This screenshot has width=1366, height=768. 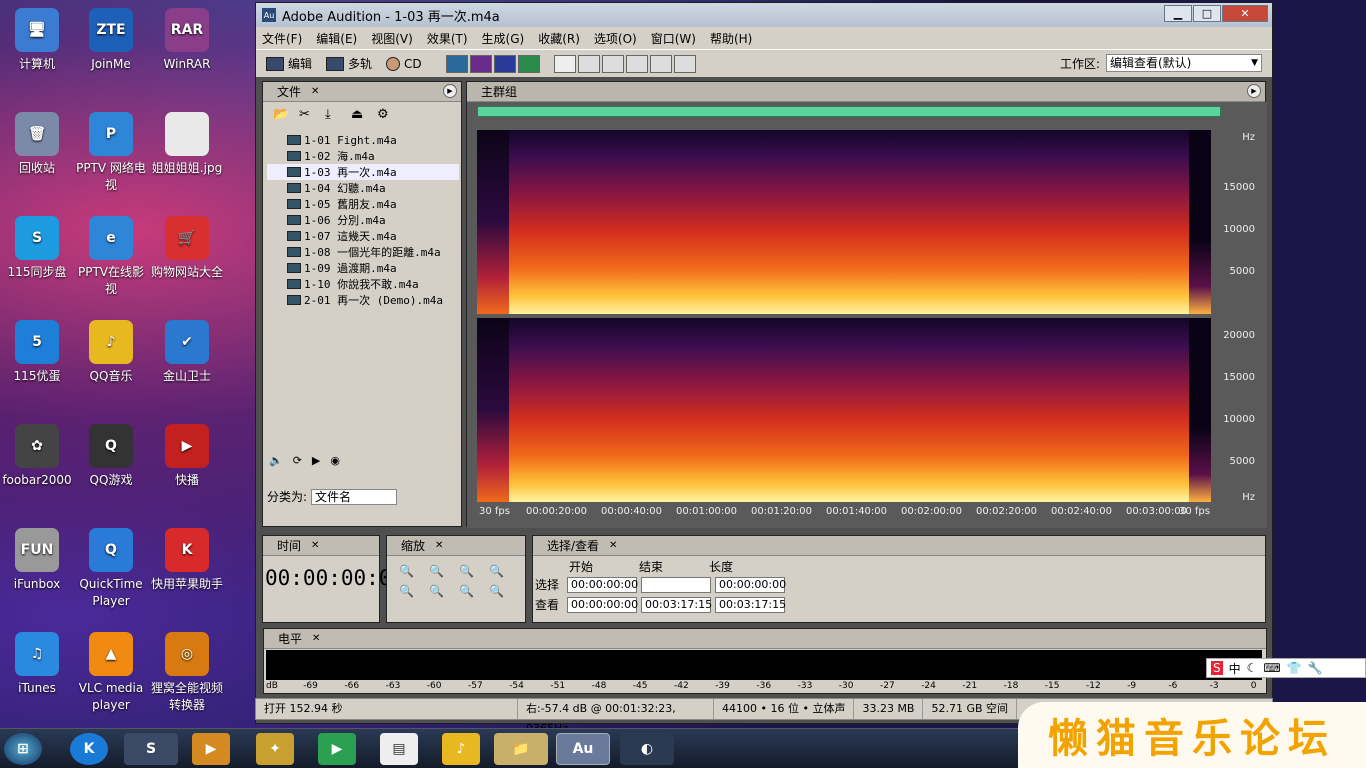 I want to click on ime-mode: 中, so click(x=1235, y=668).